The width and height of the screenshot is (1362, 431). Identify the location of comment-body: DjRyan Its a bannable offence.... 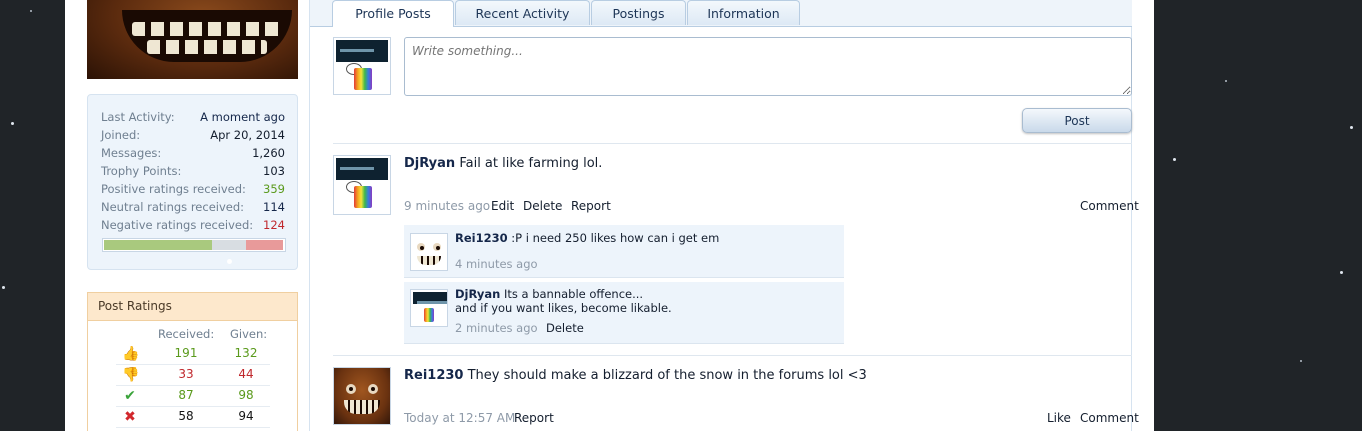
(549, 294).